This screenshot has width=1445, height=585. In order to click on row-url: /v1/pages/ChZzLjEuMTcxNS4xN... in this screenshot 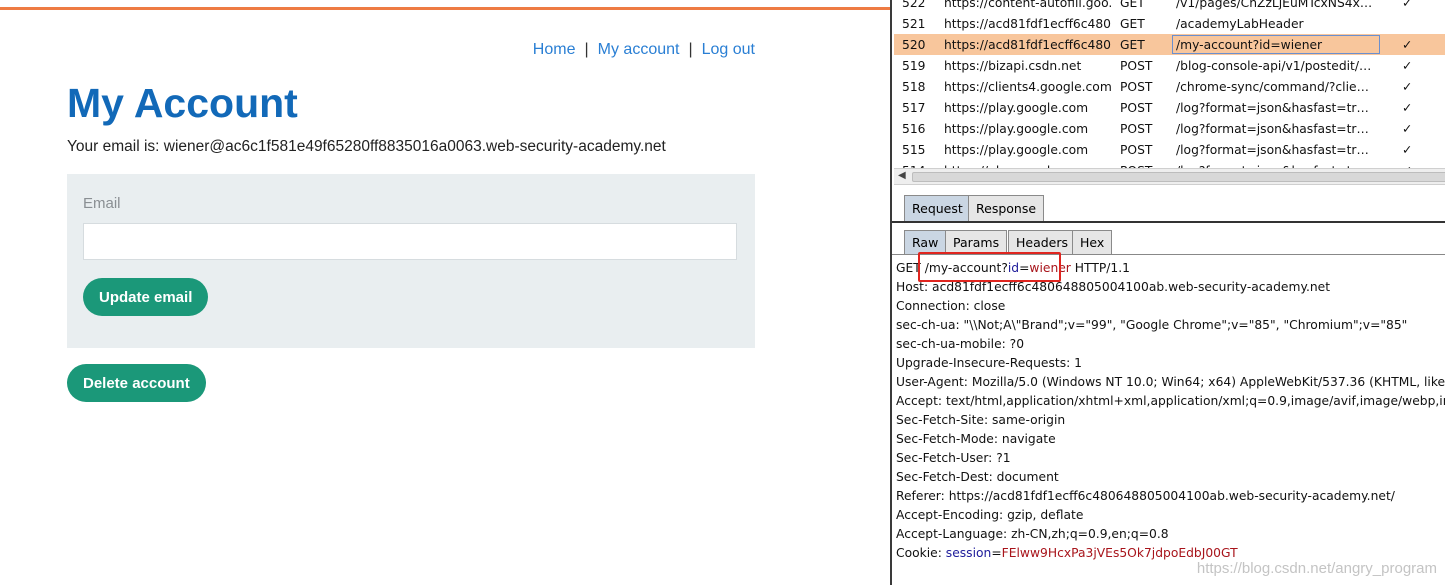, I will do `click(1276, 5)`.